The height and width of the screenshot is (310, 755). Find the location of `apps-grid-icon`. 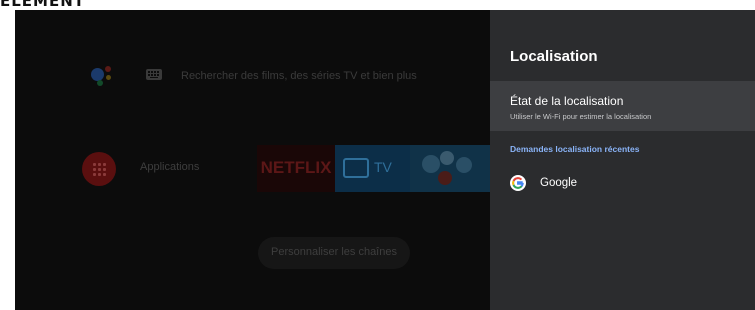

apps-grid-icon is located at coordinates (99, 169).